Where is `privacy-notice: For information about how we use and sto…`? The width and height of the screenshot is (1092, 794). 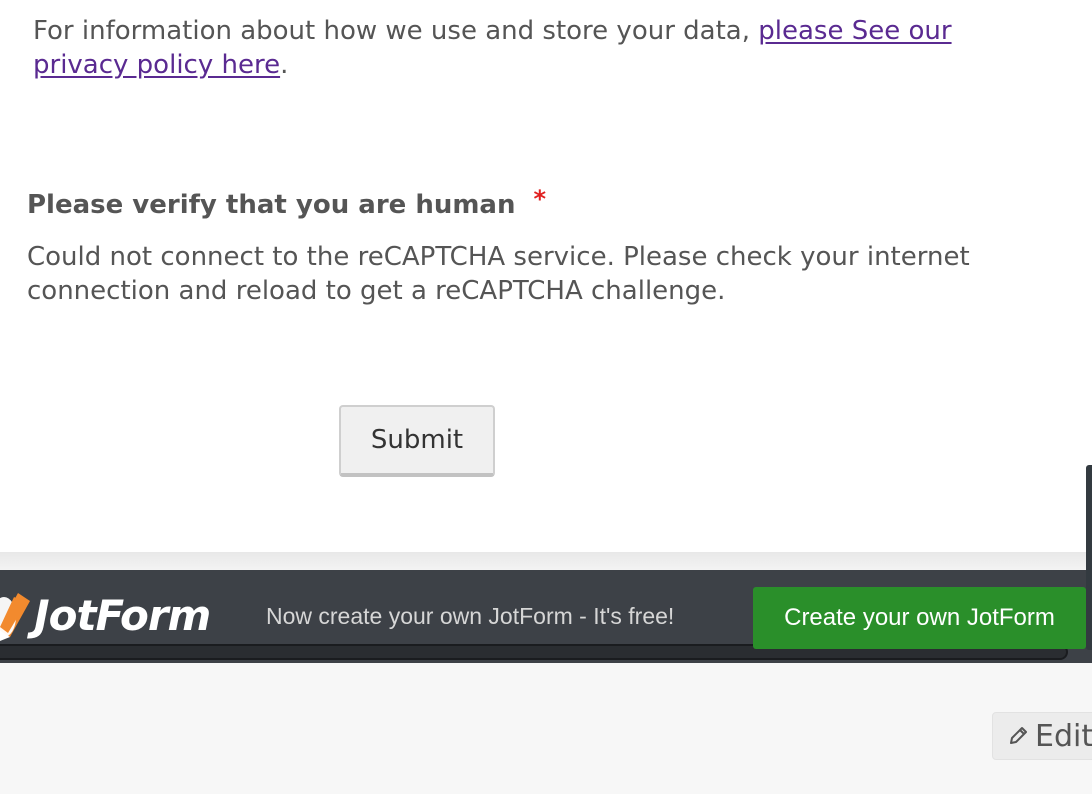
privacy-notice: For information about how we use and sto… is located at coordinates (533, 48).